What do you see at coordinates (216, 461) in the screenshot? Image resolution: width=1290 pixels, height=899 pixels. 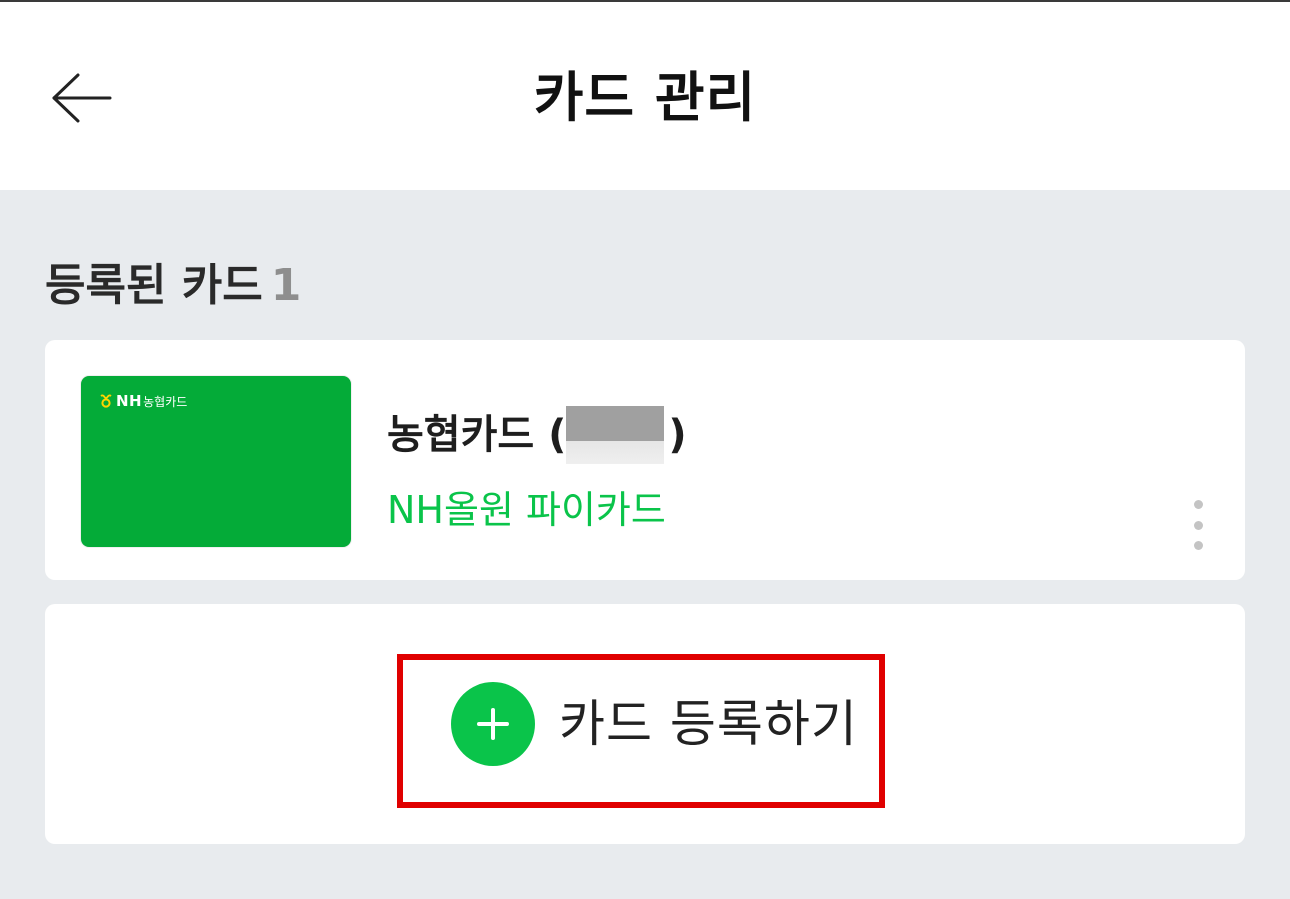 I see `card-image: NH 농협카드` at bounding box center [216, 461].